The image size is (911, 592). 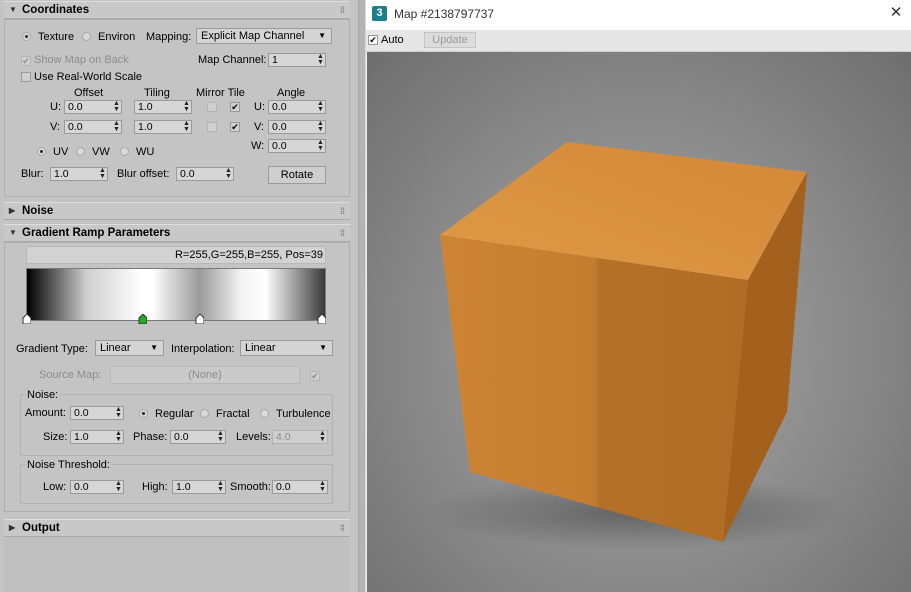 I want to click on rollout-title: Output, so click(x=41, y=528).